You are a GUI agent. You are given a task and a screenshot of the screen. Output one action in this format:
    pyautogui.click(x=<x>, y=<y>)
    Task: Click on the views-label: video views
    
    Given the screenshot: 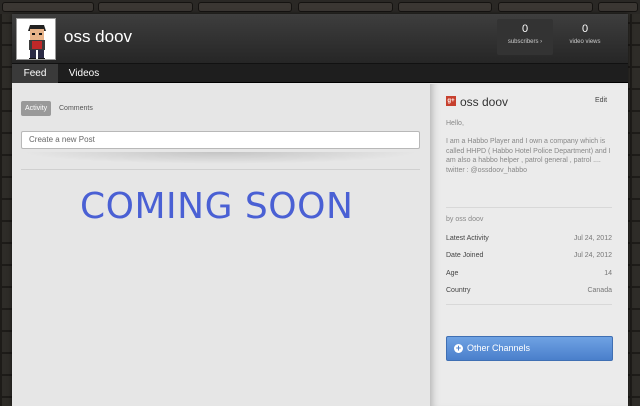 What is the action you would take?
    pyautogui.click(x=585, y=42)
    